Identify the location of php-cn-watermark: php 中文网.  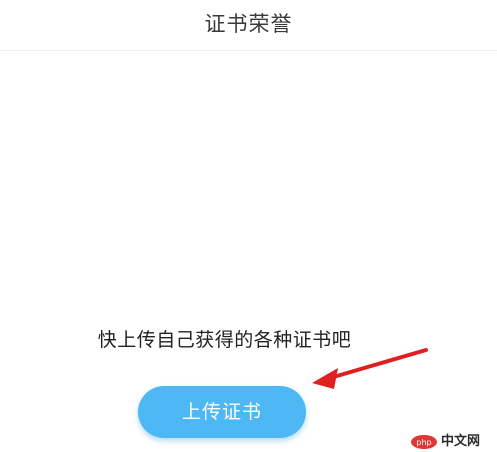
(453, 442).